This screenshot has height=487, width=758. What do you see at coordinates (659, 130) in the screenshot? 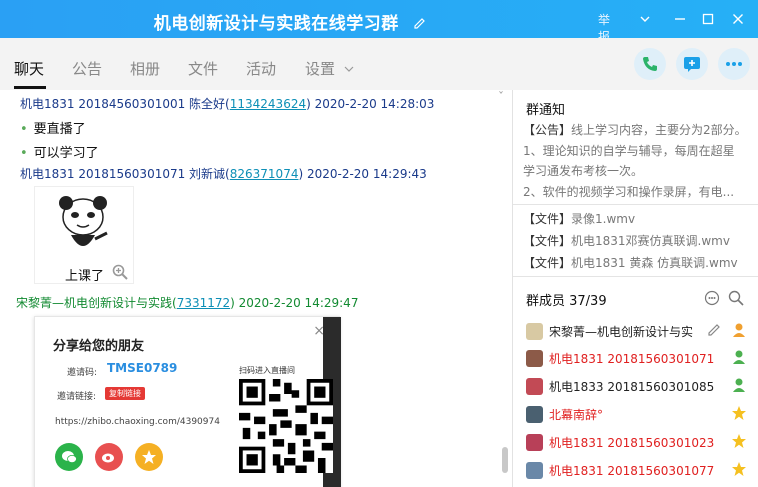
I see `notice-text: 线上学习内容，主要分为2部分。` at bounding box center [659, 130].